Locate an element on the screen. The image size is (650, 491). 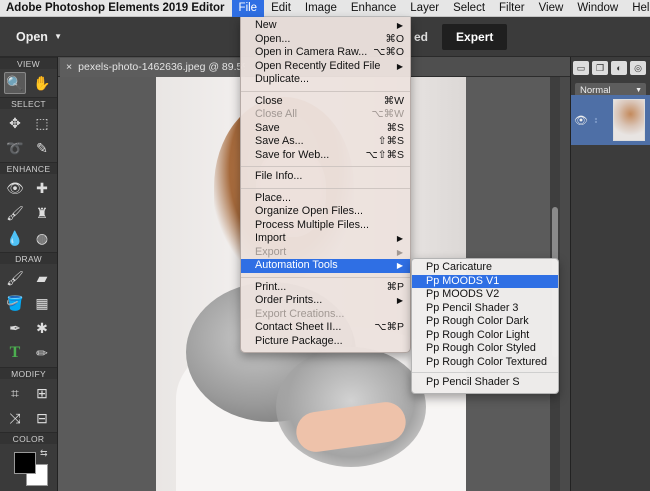
menu-item-save: Save ⌘S is located at coordinates (325, 129).